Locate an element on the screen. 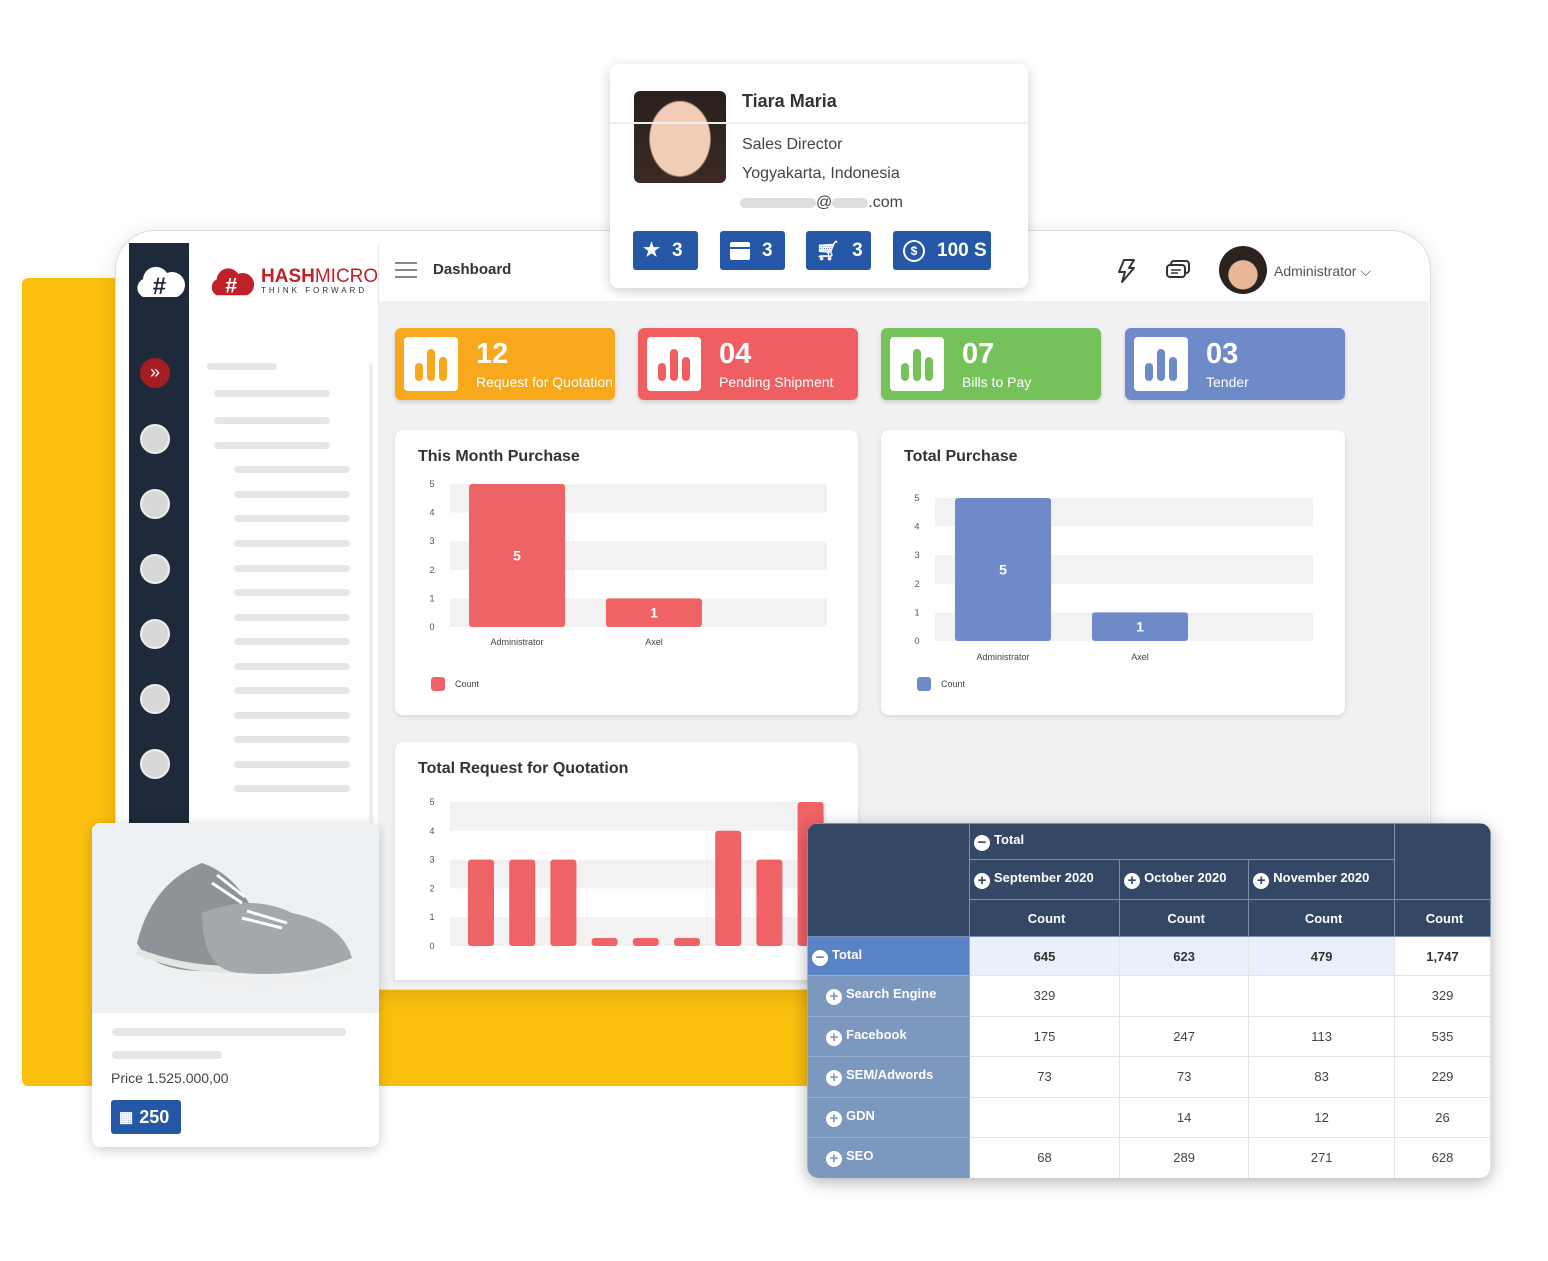  row-header: + Search Engine is located at coordinates (888, 996).